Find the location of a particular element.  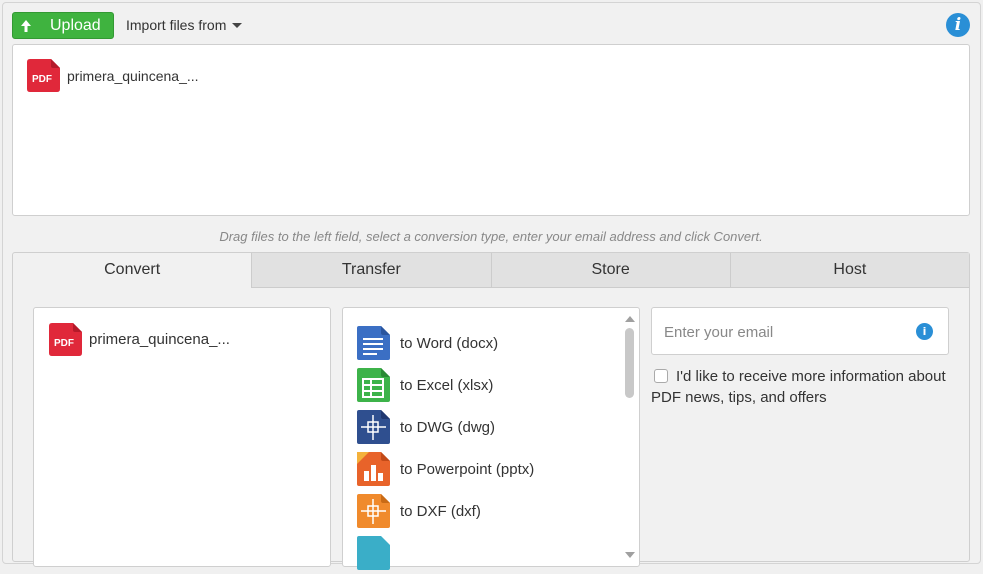

conversion-label: to DWG (dwg) is located at coordinates (448, 427).